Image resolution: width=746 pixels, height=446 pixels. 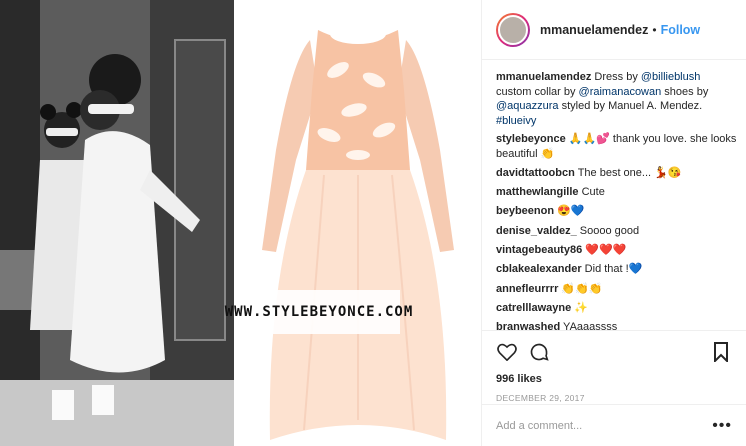 I want to click on post-actions: 996 likes DECEMBER 29, 2017, so click(x=614, y=366).